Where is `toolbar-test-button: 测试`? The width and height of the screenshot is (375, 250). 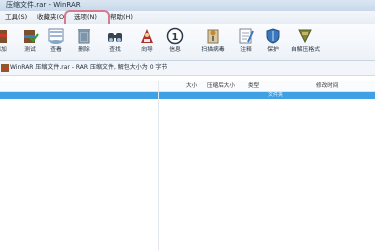
toolbar-test-button: 测试 is located at coordinates (30, 42).